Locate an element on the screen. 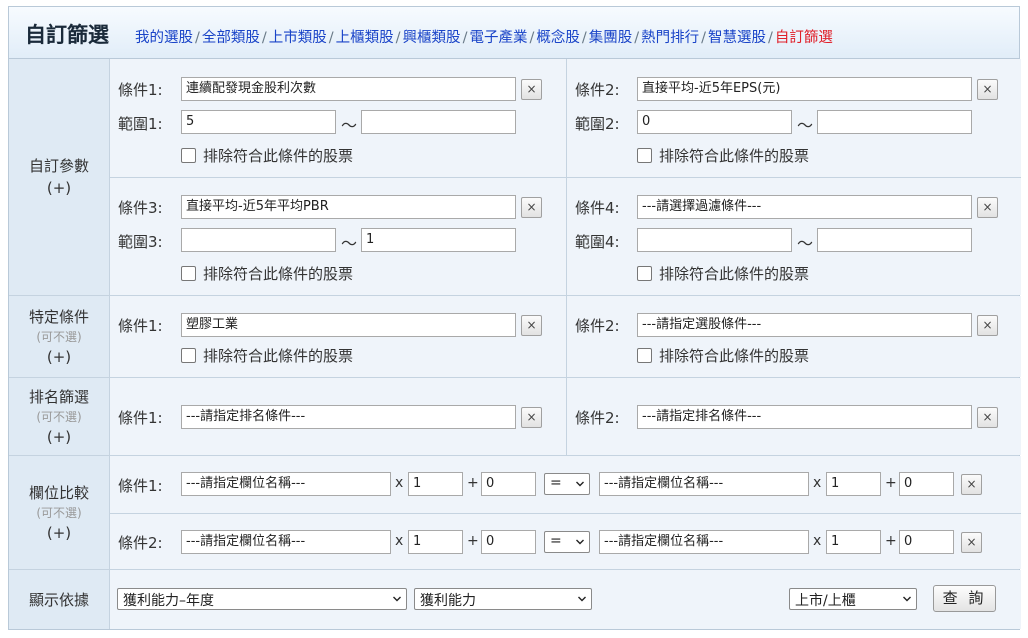  query-button: 查 詢 is located at coordinates (964, 598).